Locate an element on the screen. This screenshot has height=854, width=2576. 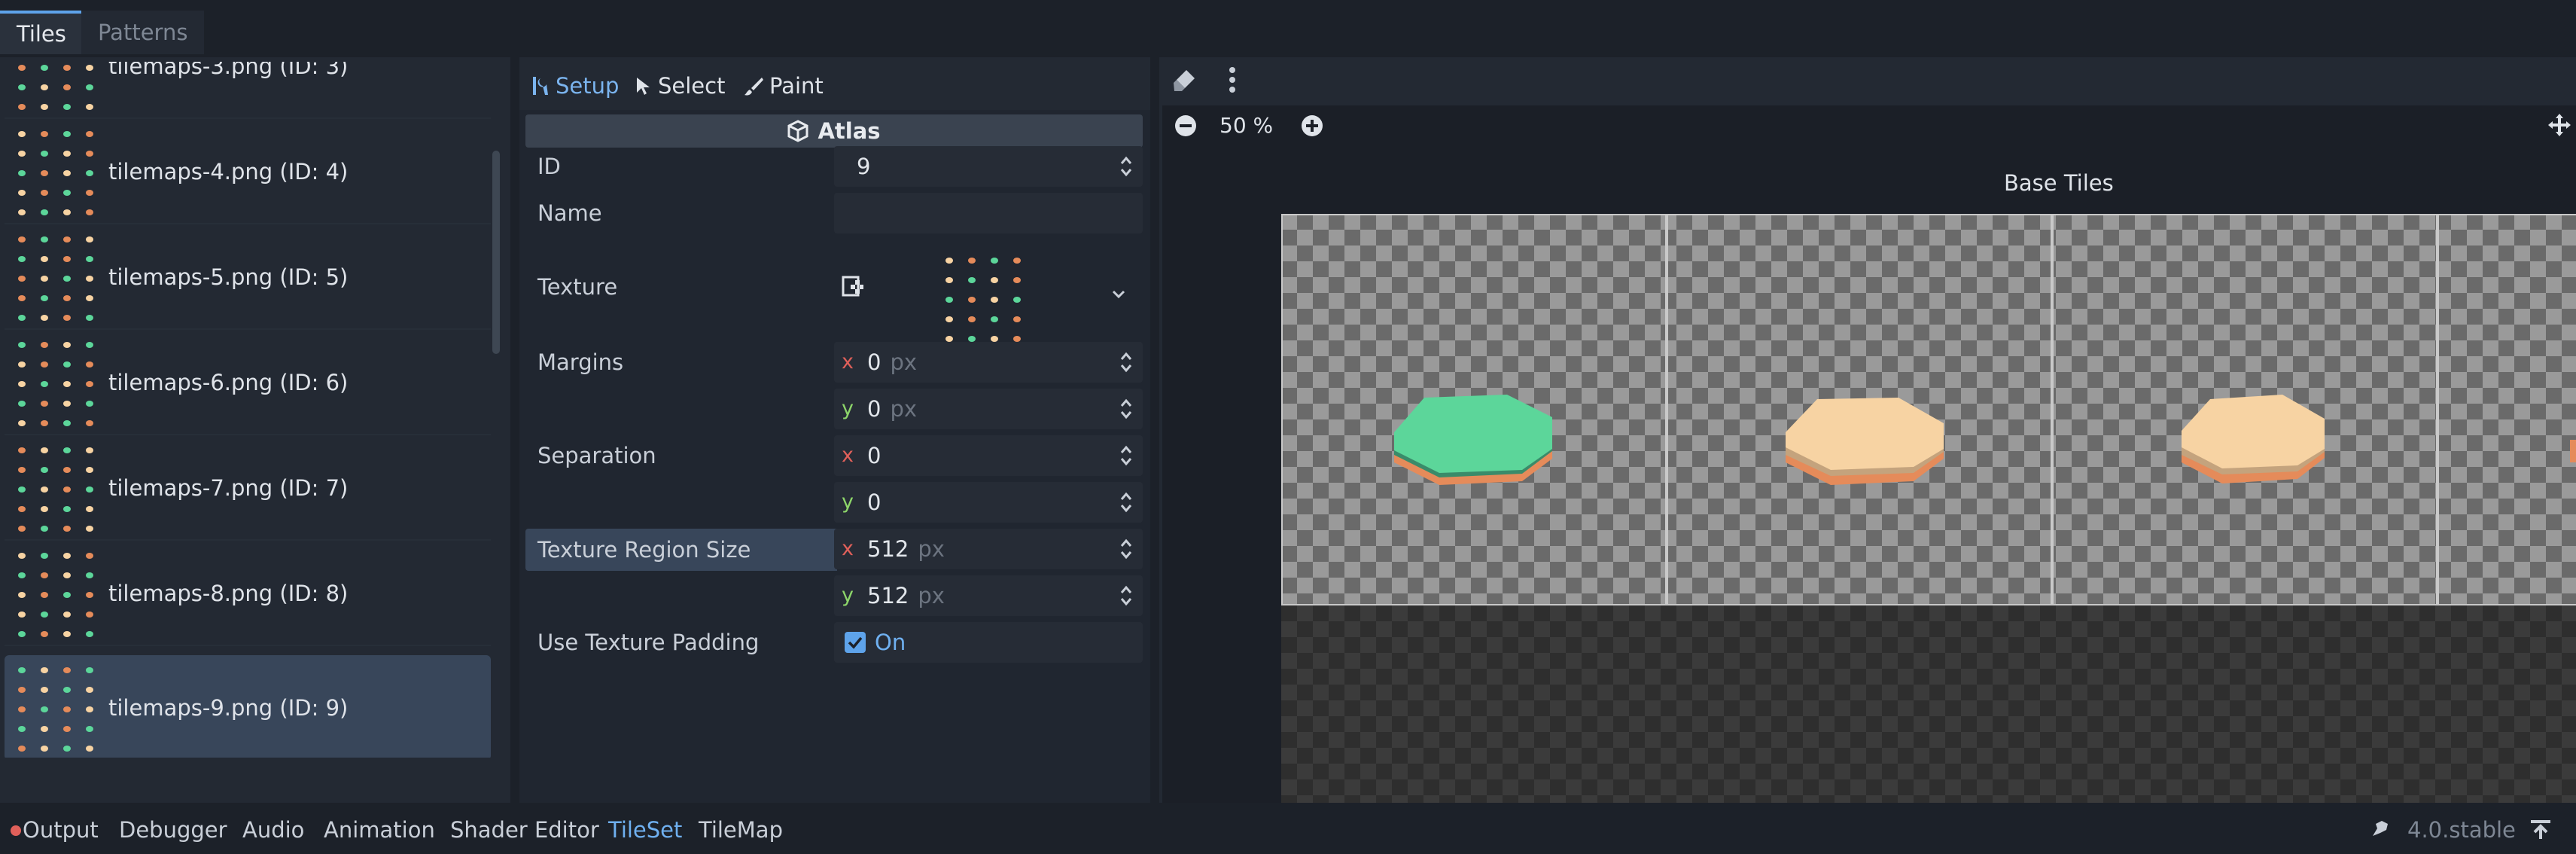
tab-audio: Audio is located at coordinates (273, 830).